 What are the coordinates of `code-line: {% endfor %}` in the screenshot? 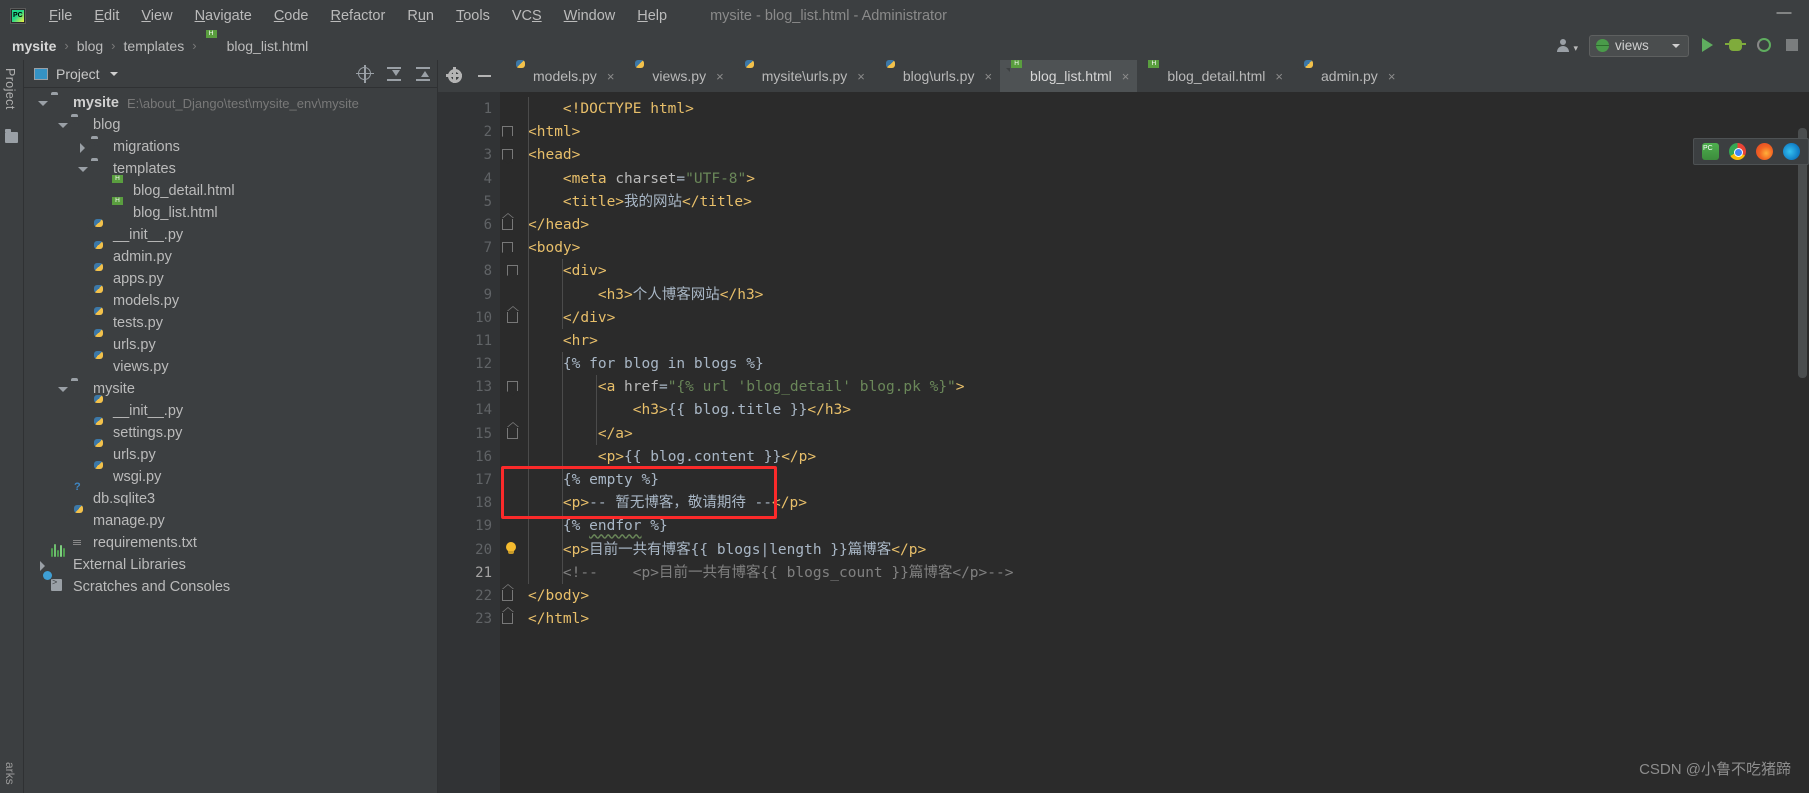 It's located at (1168, 526).